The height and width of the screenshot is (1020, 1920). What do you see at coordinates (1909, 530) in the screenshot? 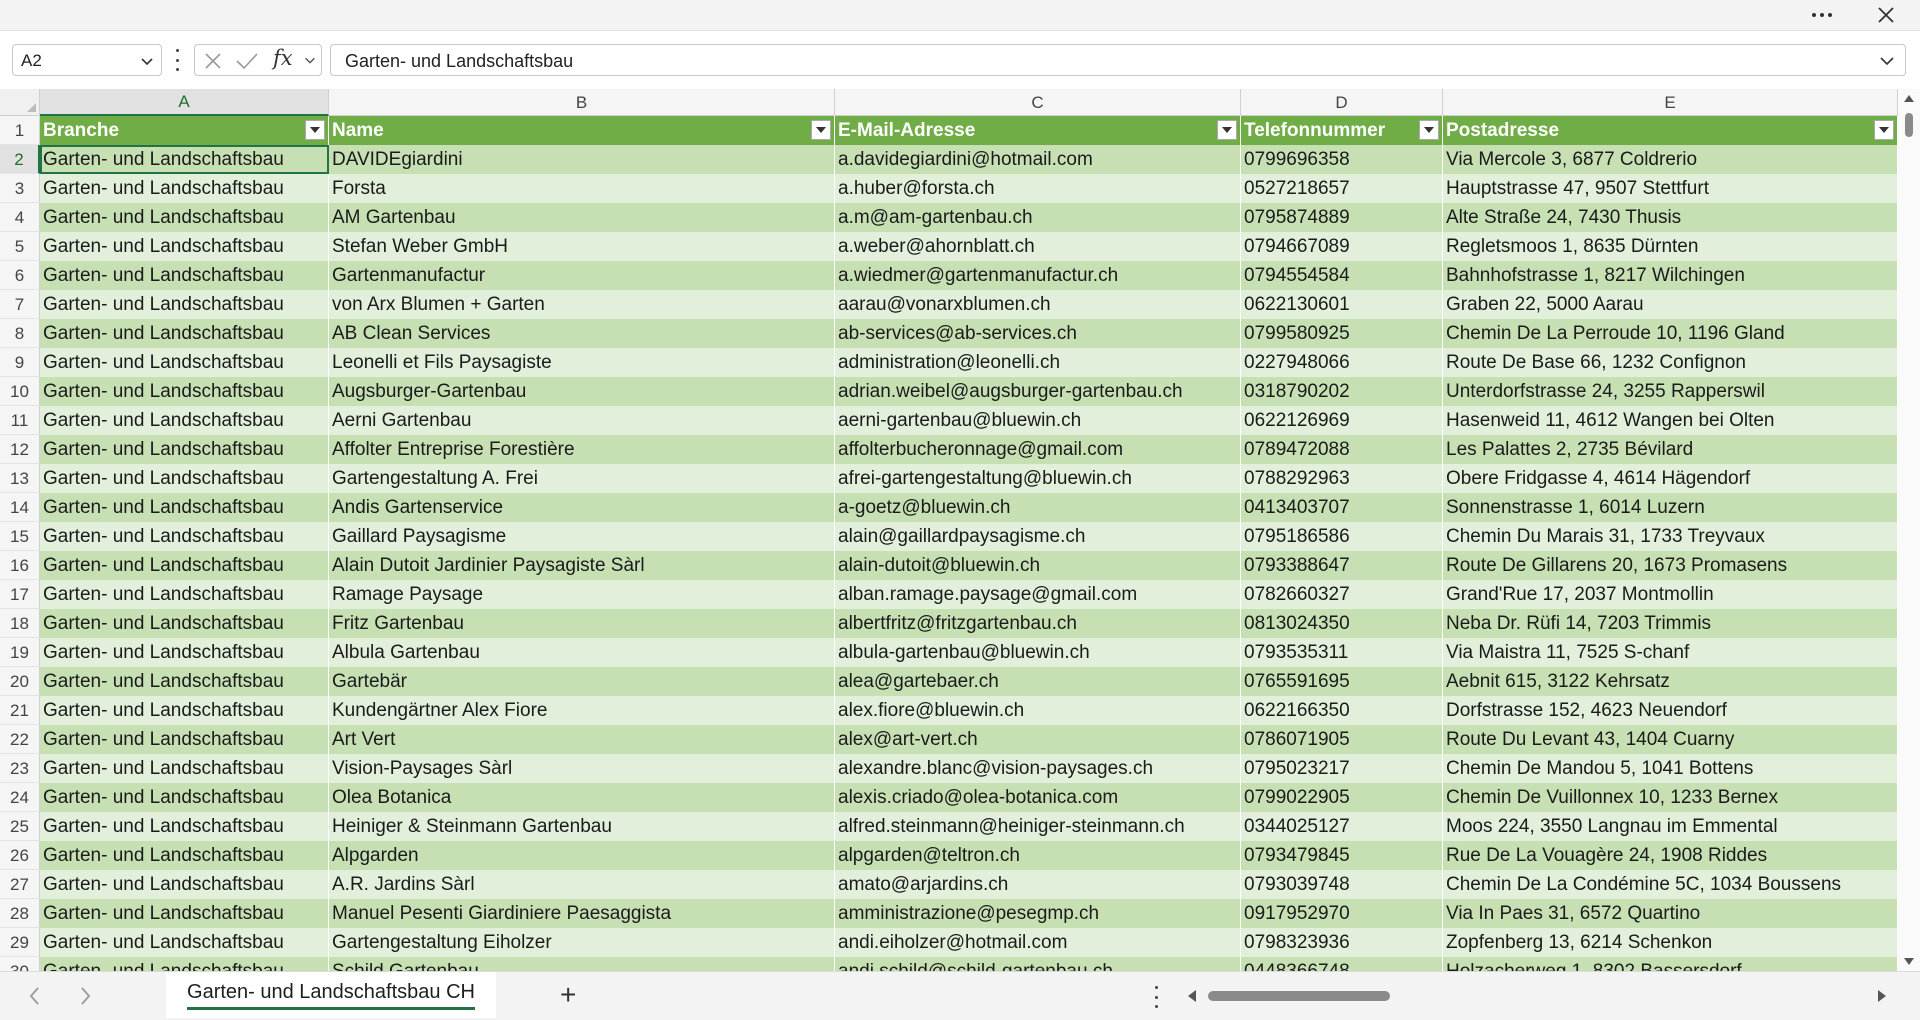
I see `vertical-scrollbar` at bounding box center [1909, 530].